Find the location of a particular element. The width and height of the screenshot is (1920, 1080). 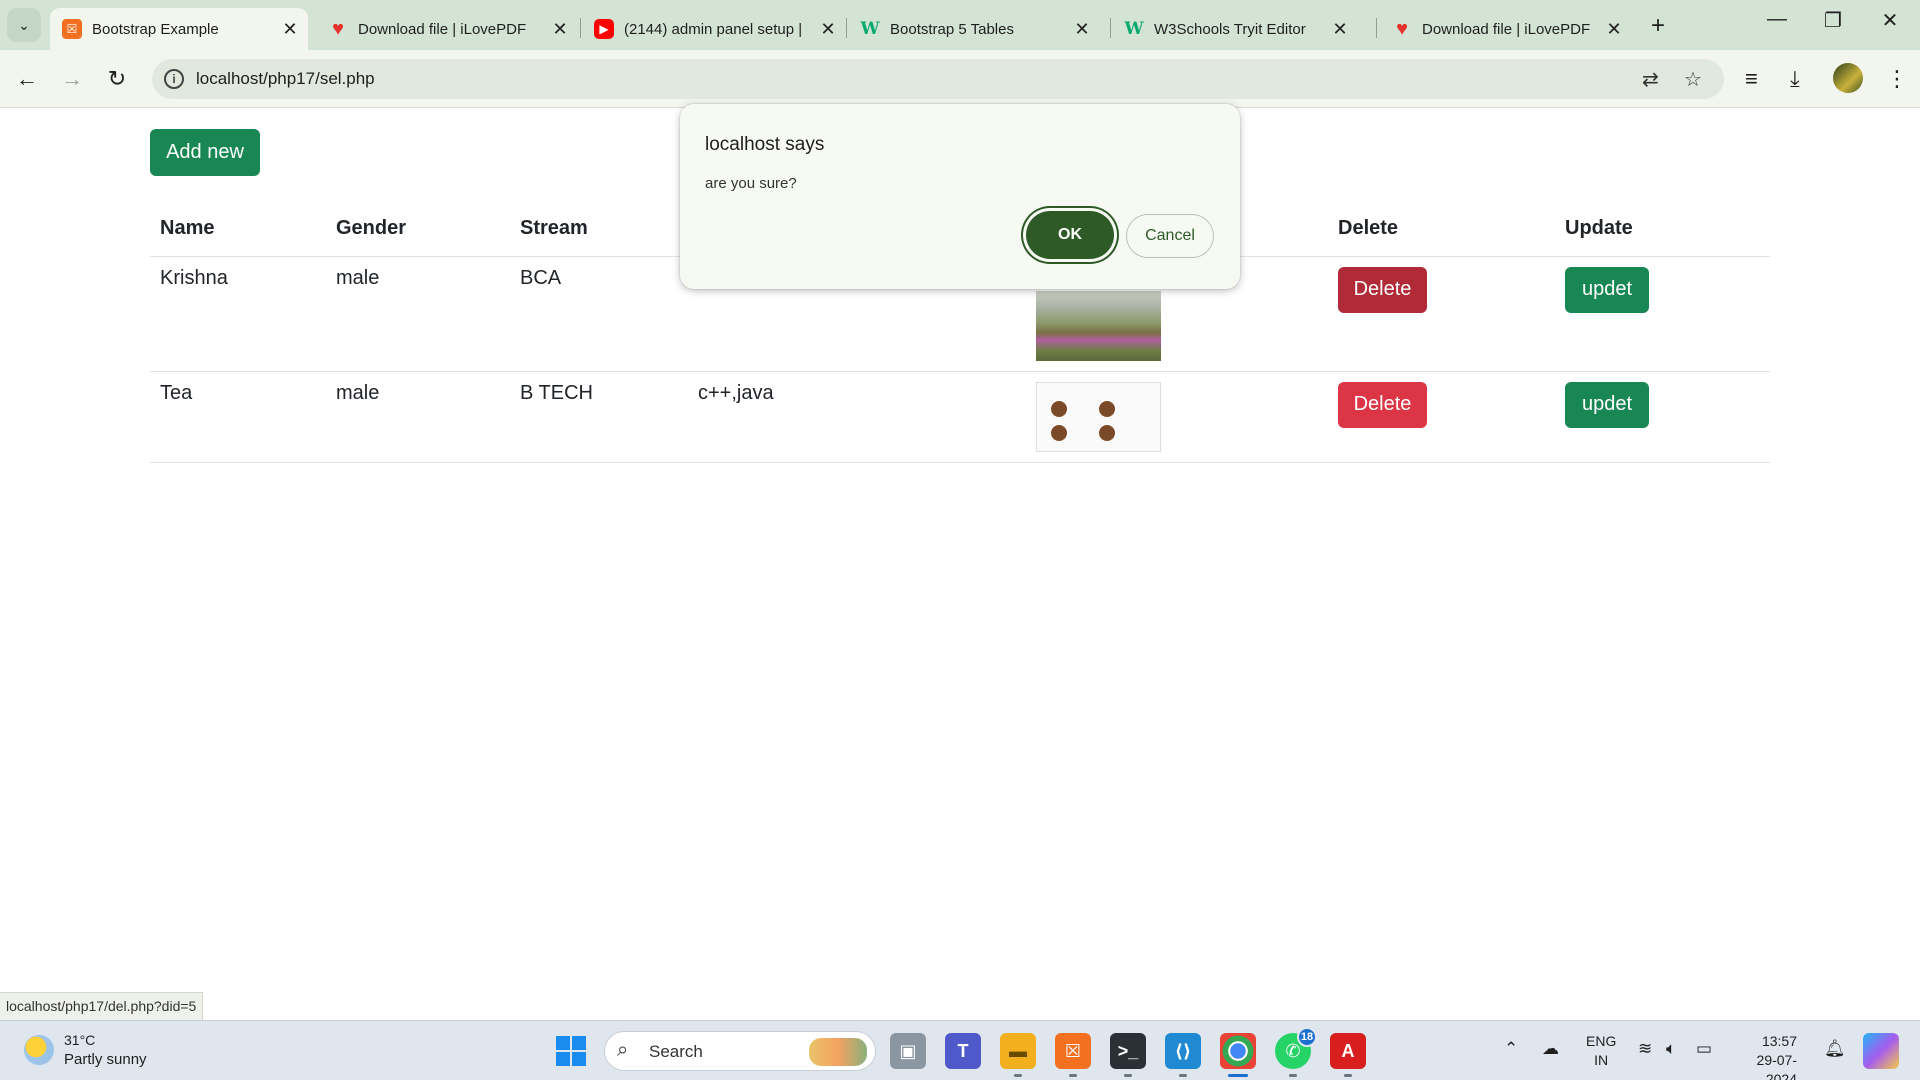

tab-search-button: ⌄ is located at coordinates (24, 25).